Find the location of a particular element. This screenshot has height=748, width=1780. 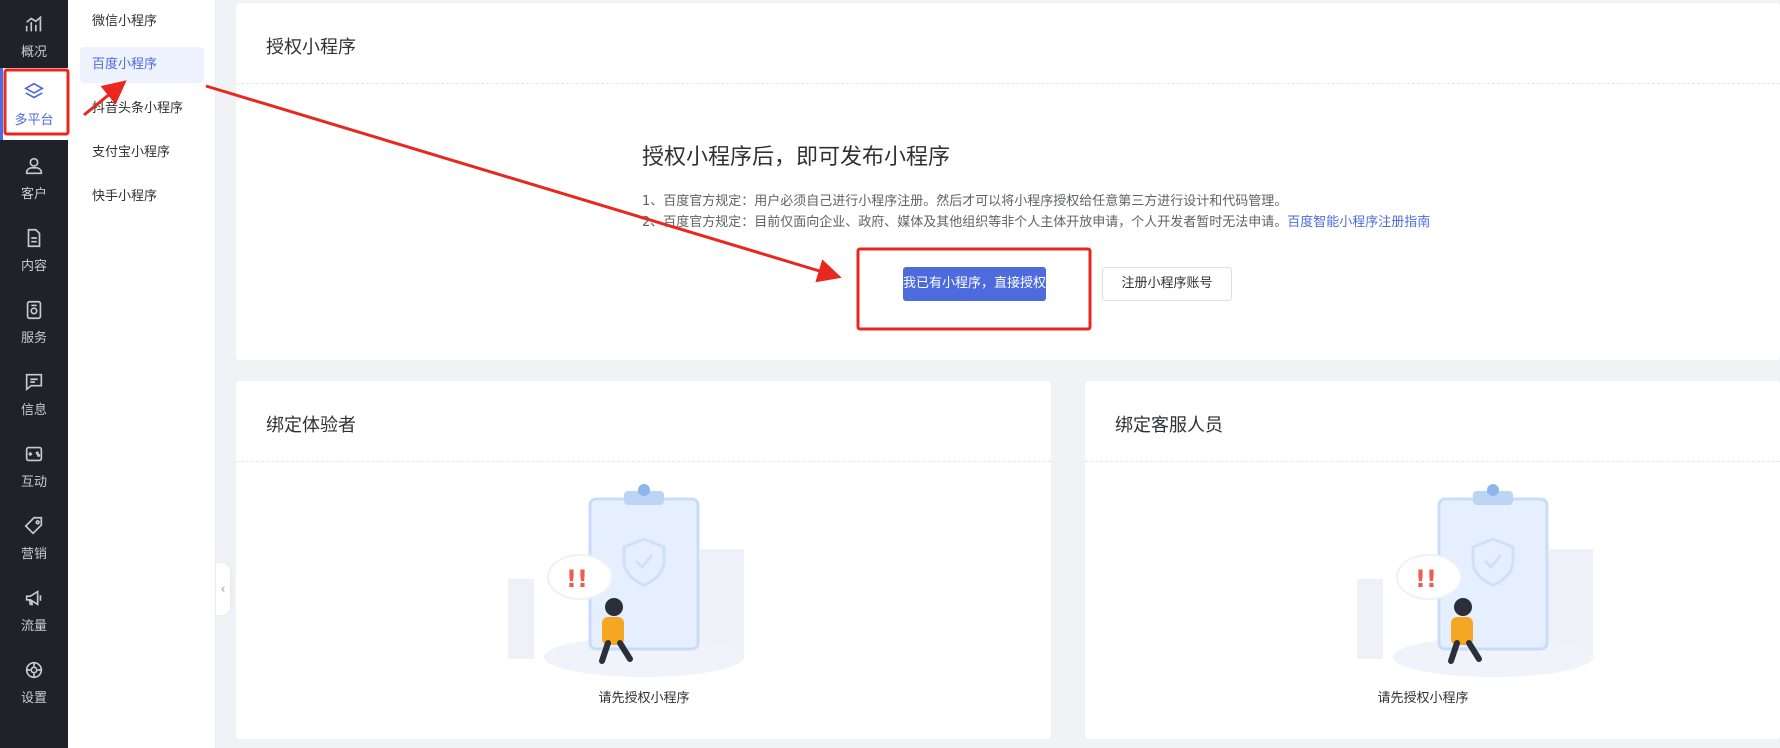

card-title: 绑定体验者 is located at coordinates (311, 425).